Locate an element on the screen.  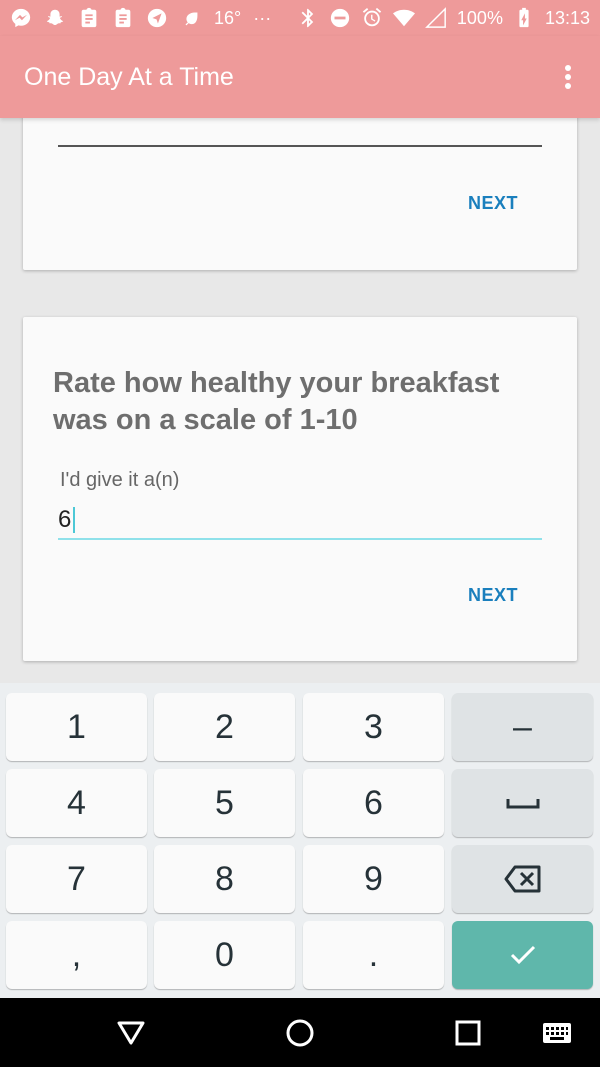
previous-answer-field is located at coordinates (300, 146).